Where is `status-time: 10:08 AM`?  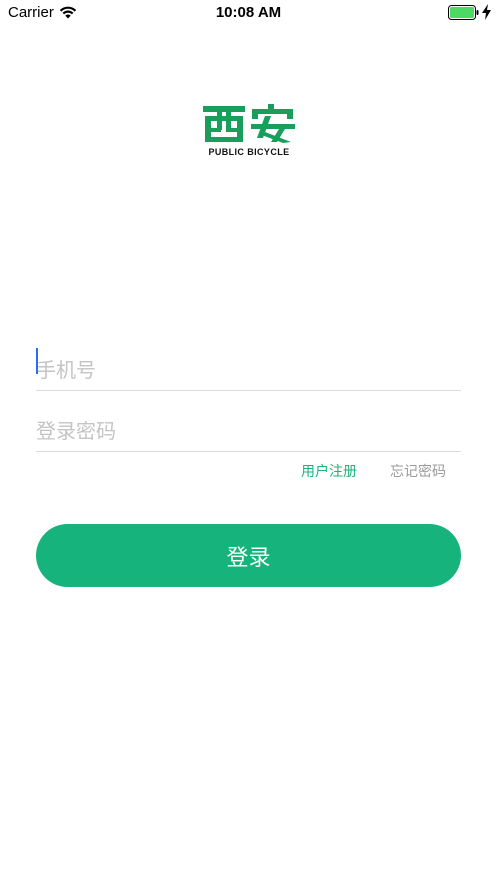
status-time: 10:08 AM is located at coordinates (248, 12).